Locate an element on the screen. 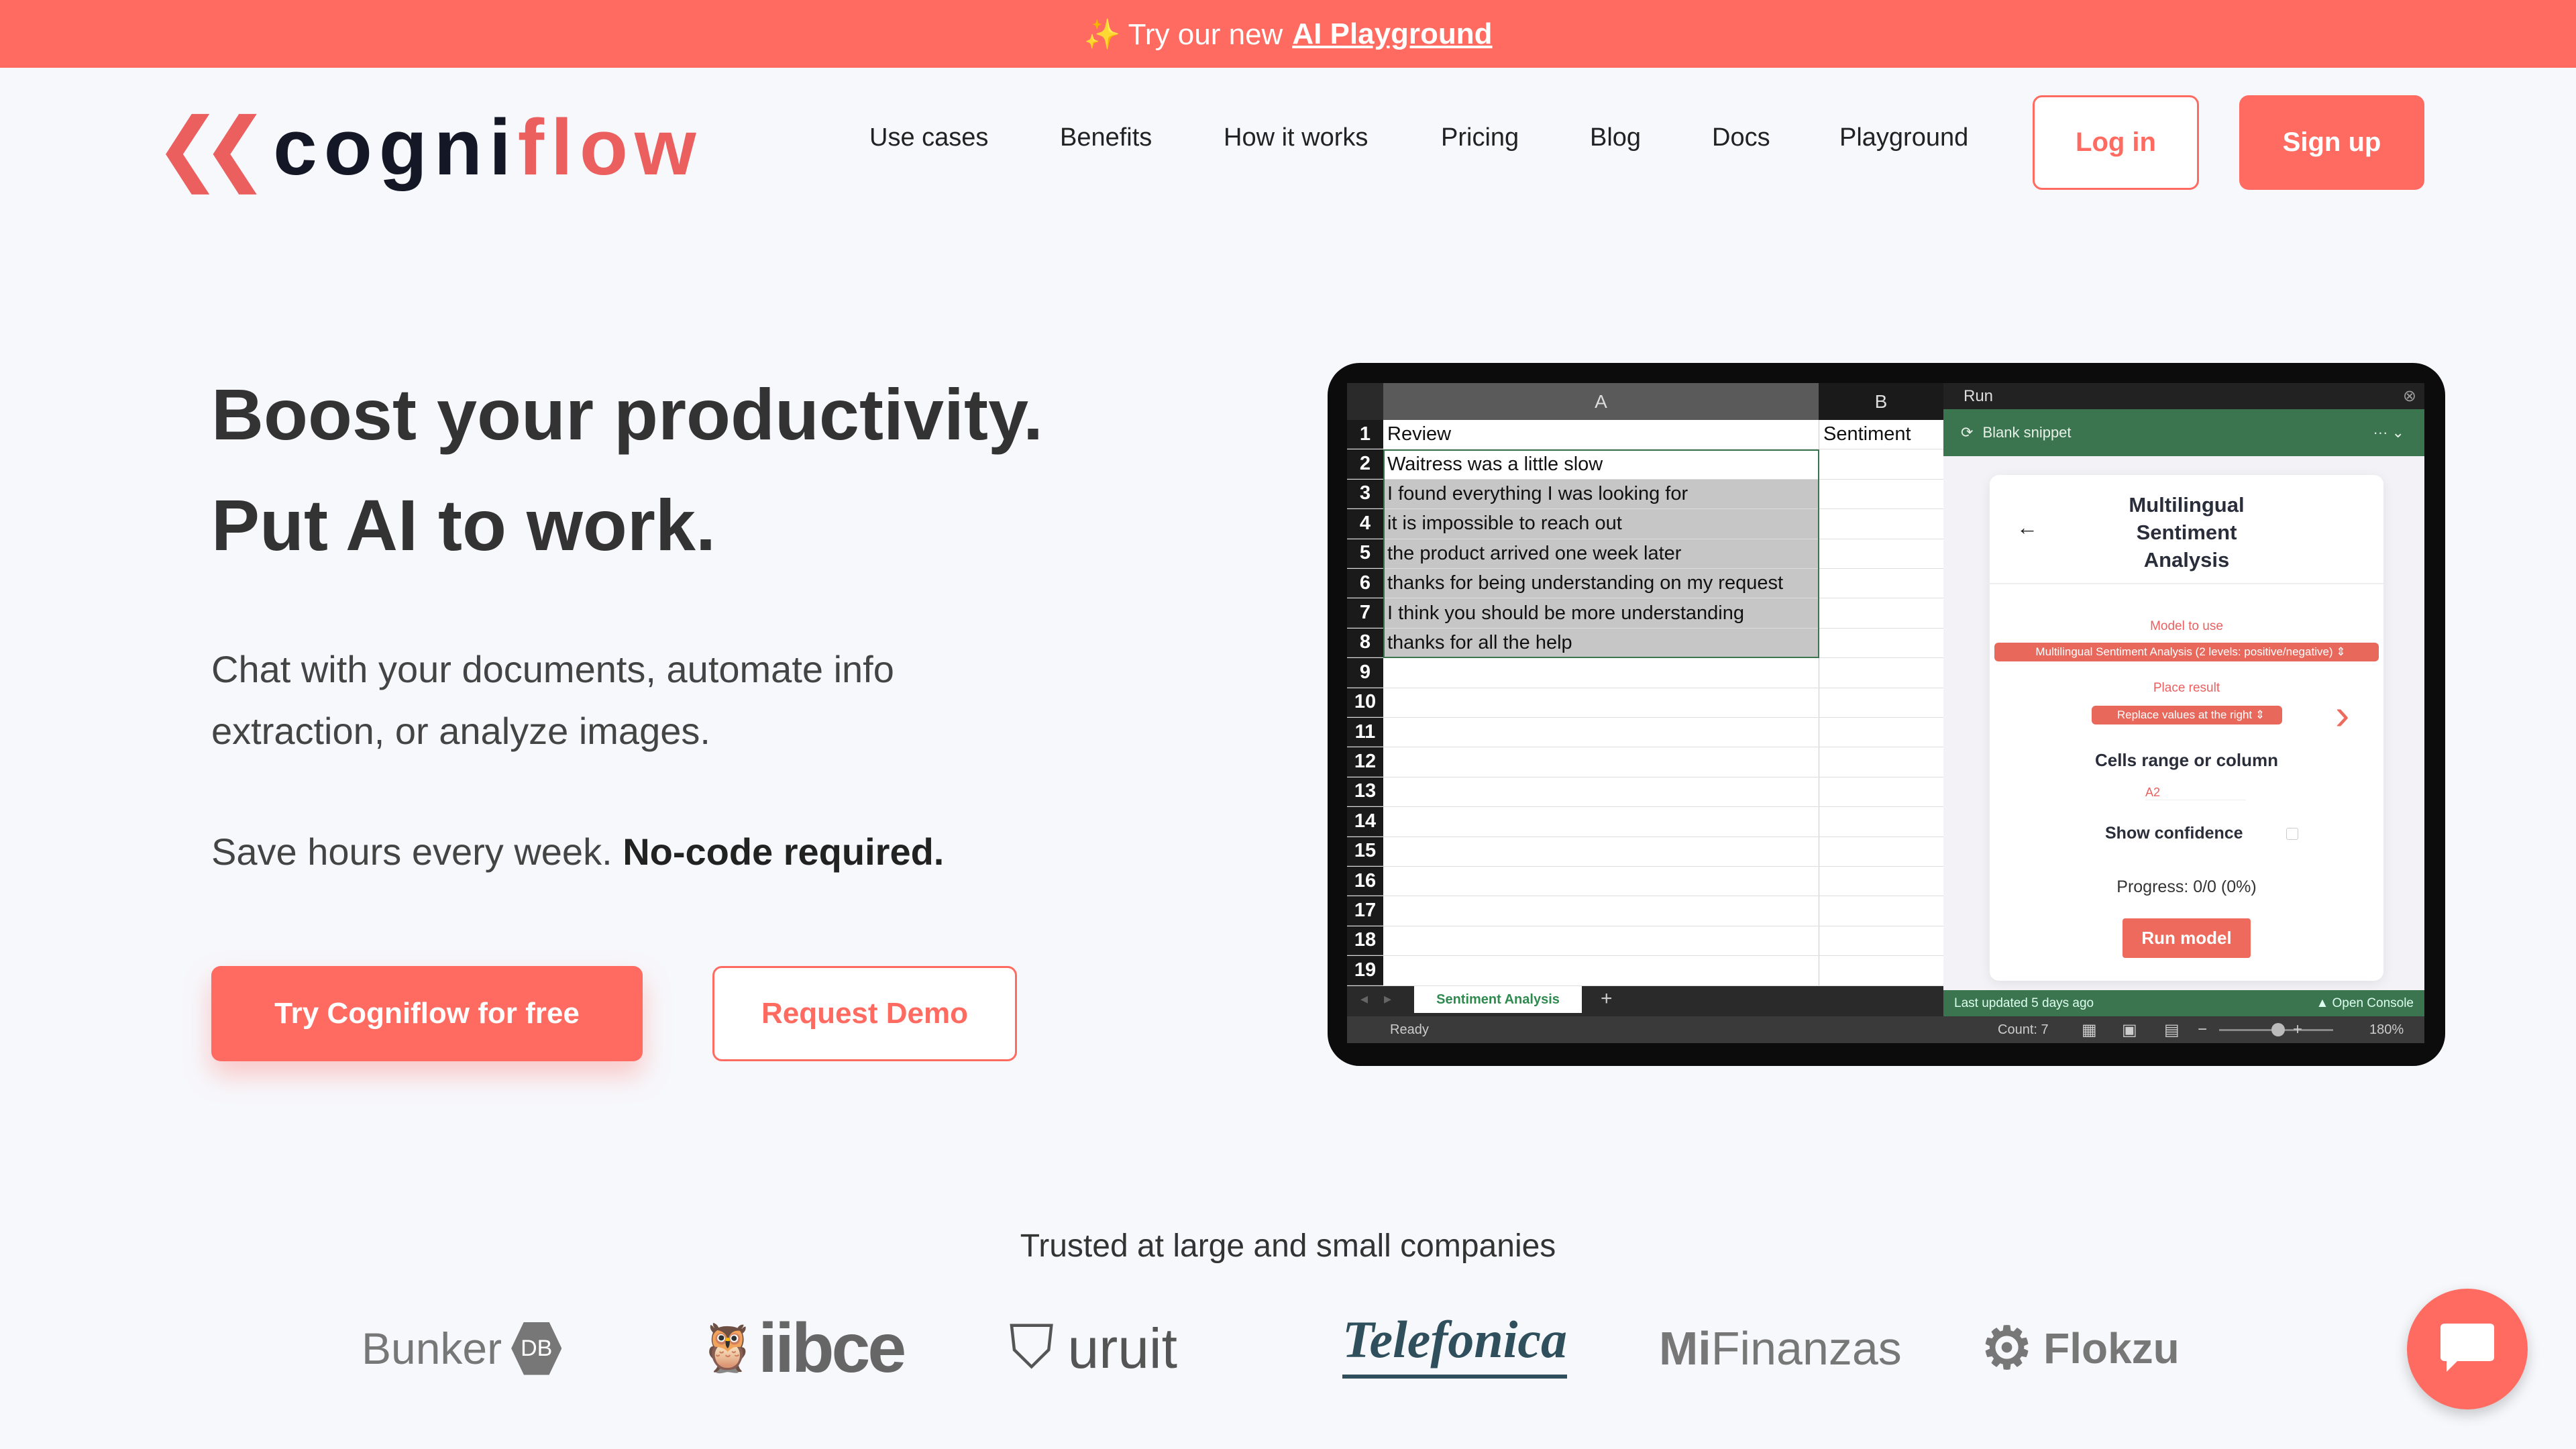  chevron-right-icon: › is located at coordinates (2342, 714).